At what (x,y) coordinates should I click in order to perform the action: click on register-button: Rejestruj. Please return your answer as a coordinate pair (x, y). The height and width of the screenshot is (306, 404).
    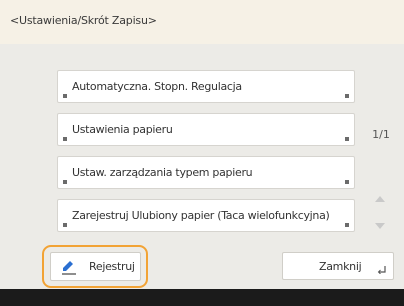
    Looking at the image, I should click on (95, 266).